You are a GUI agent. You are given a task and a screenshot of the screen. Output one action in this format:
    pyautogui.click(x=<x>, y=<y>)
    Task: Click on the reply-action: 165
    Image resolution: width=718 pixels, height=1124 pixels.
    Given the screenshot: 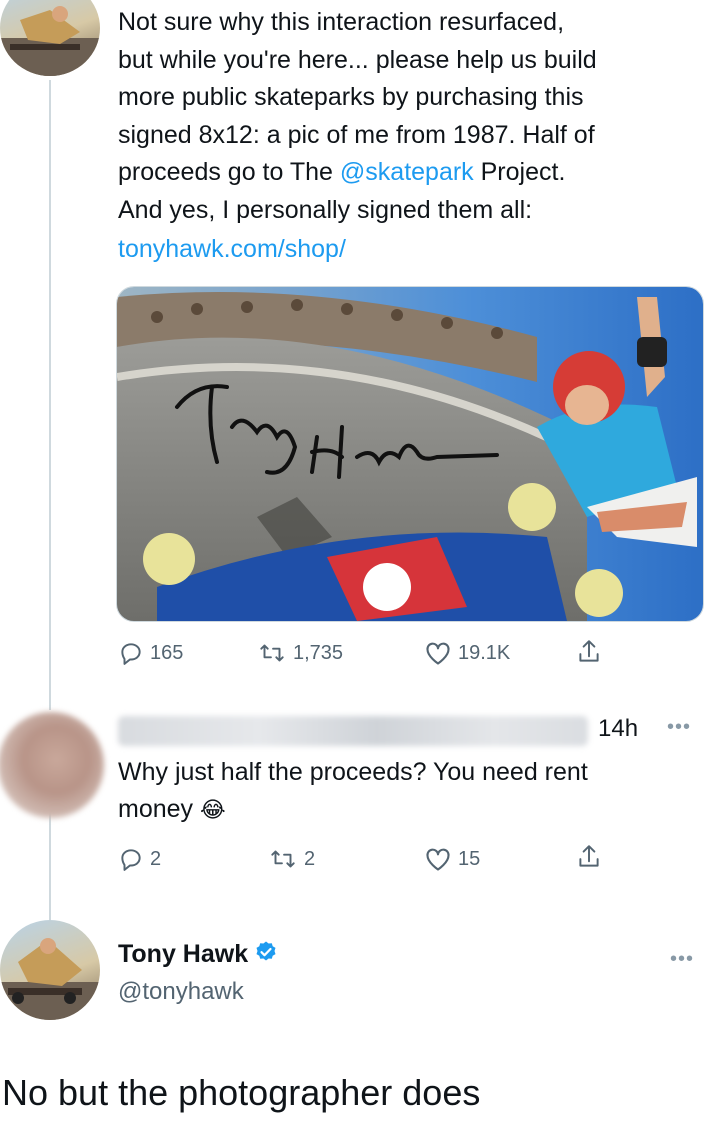 What is the action you would take?
    pyautogui.click(x=150, y=653)
    